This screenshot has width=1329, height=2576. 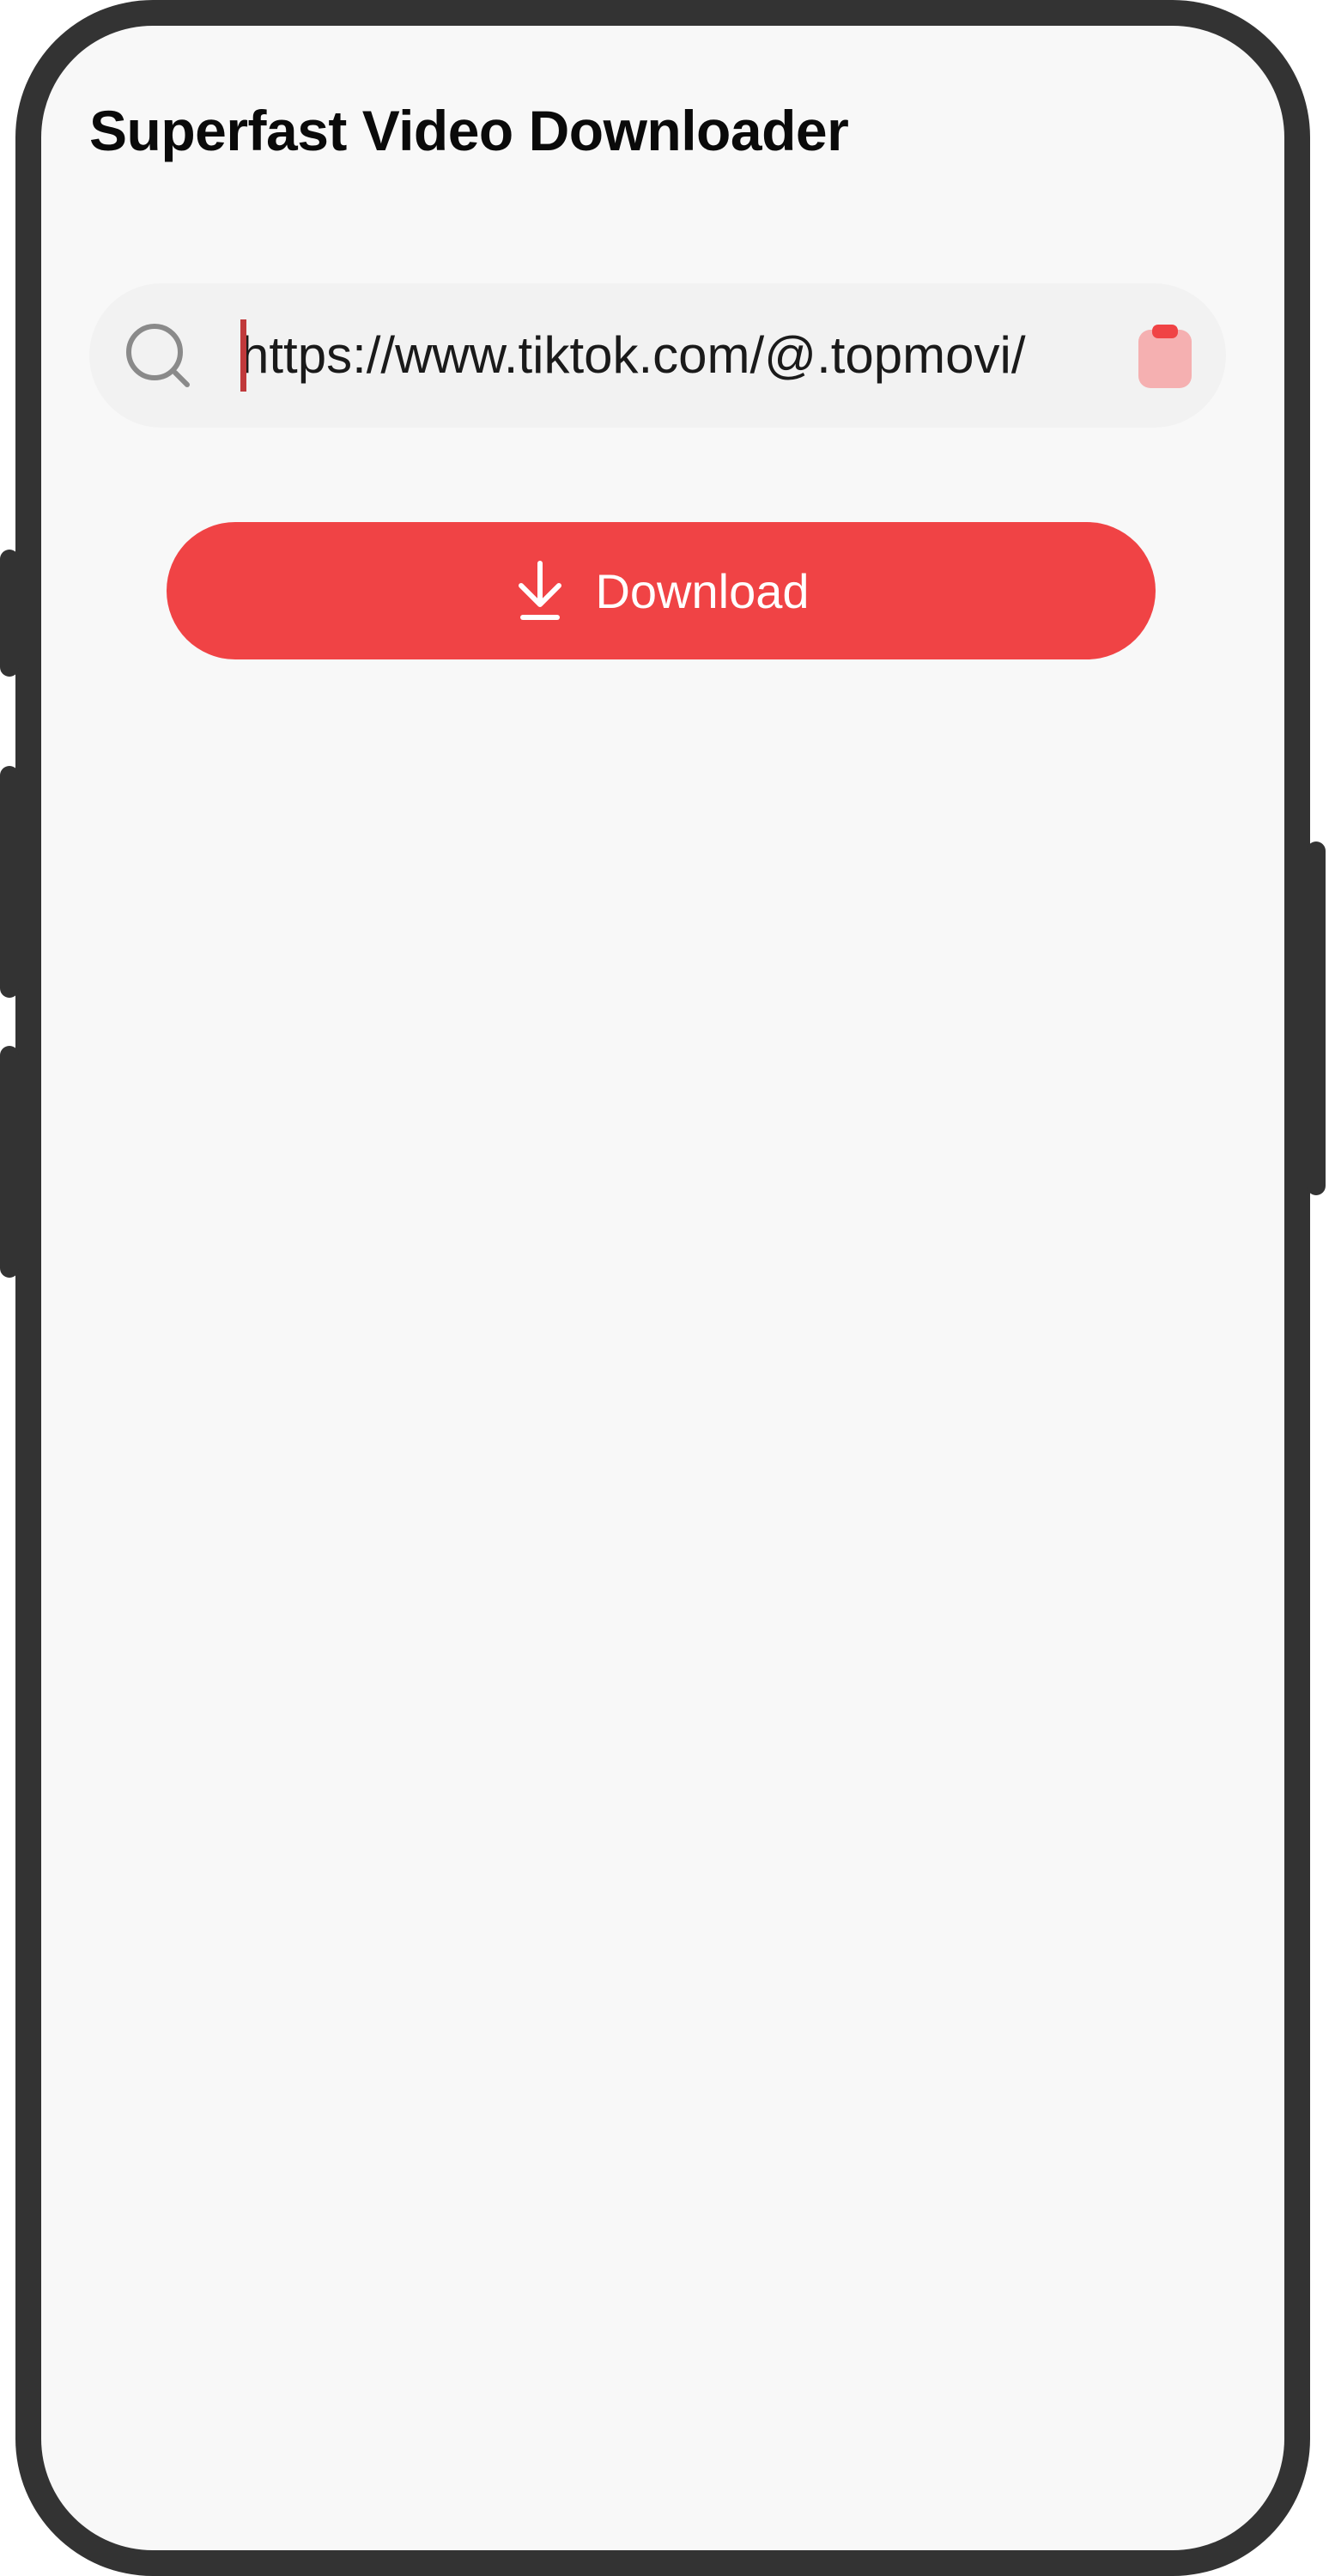 What do you see at coordinates (469, 130) in the screenshot?
I see `page-title: Superfast Video Downloader` at bounding box center [469, 130].